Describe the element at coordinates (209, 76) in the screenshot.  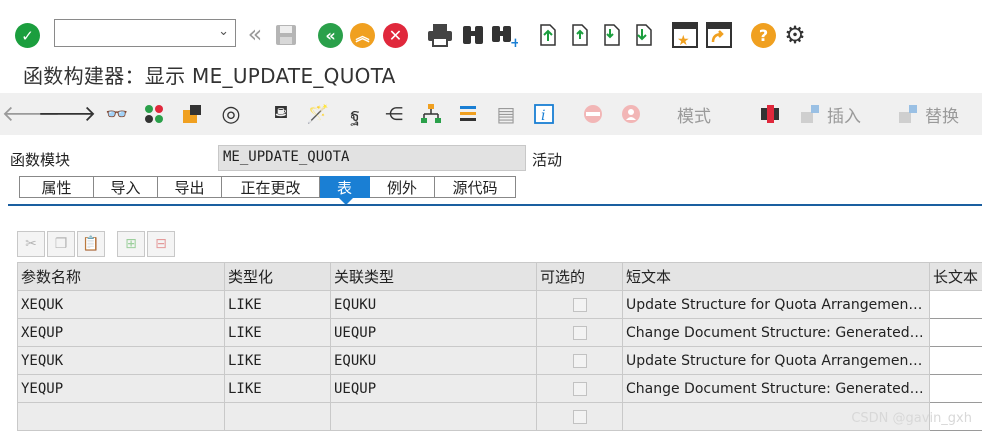
I see `page-title: 函数构建器：显示 ME_UPDATE_QUOTA` at that location.